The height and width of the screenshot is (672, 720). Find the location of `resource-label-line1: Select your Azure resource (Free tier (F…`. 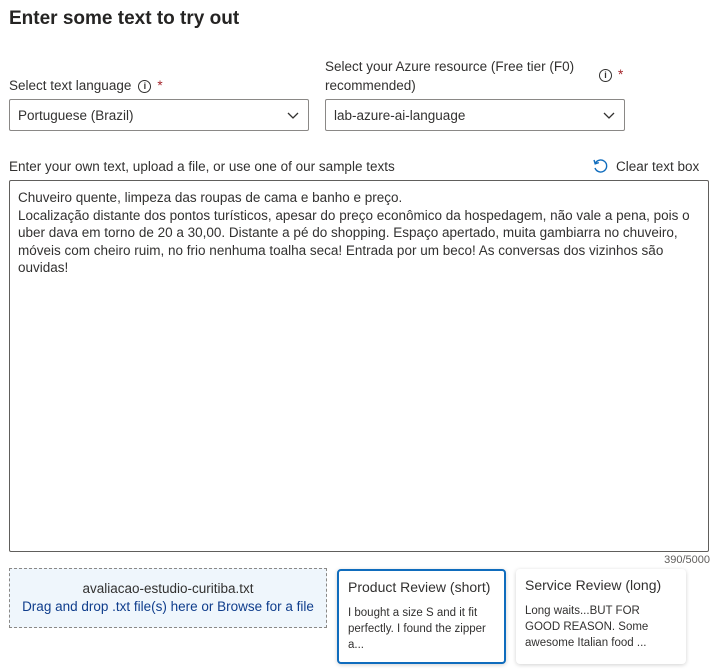

resource-label-line1: Select your Azure resource (Free tier (F… is located at coordinates (450, 66).